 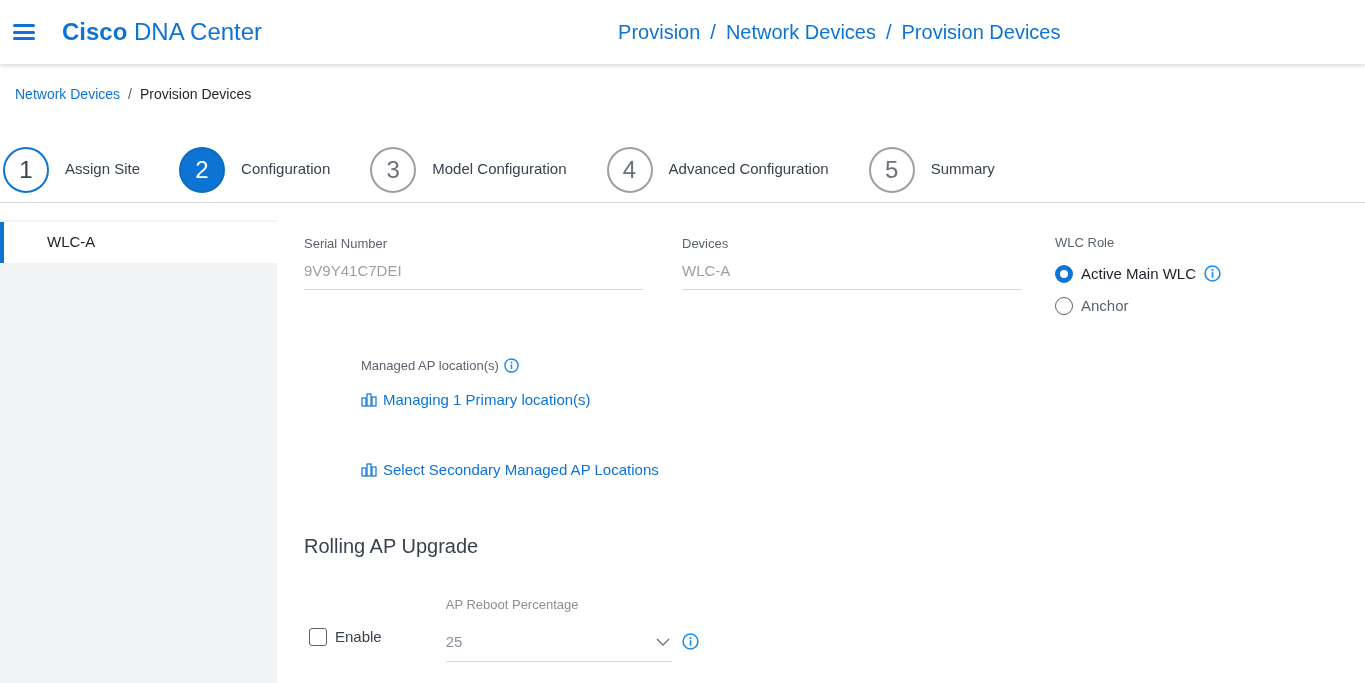 What do you see at coordinates (1139, 273) in the screenshot?
I see `radio-label: Active Main WLC` at bounding box center [1139, 273].